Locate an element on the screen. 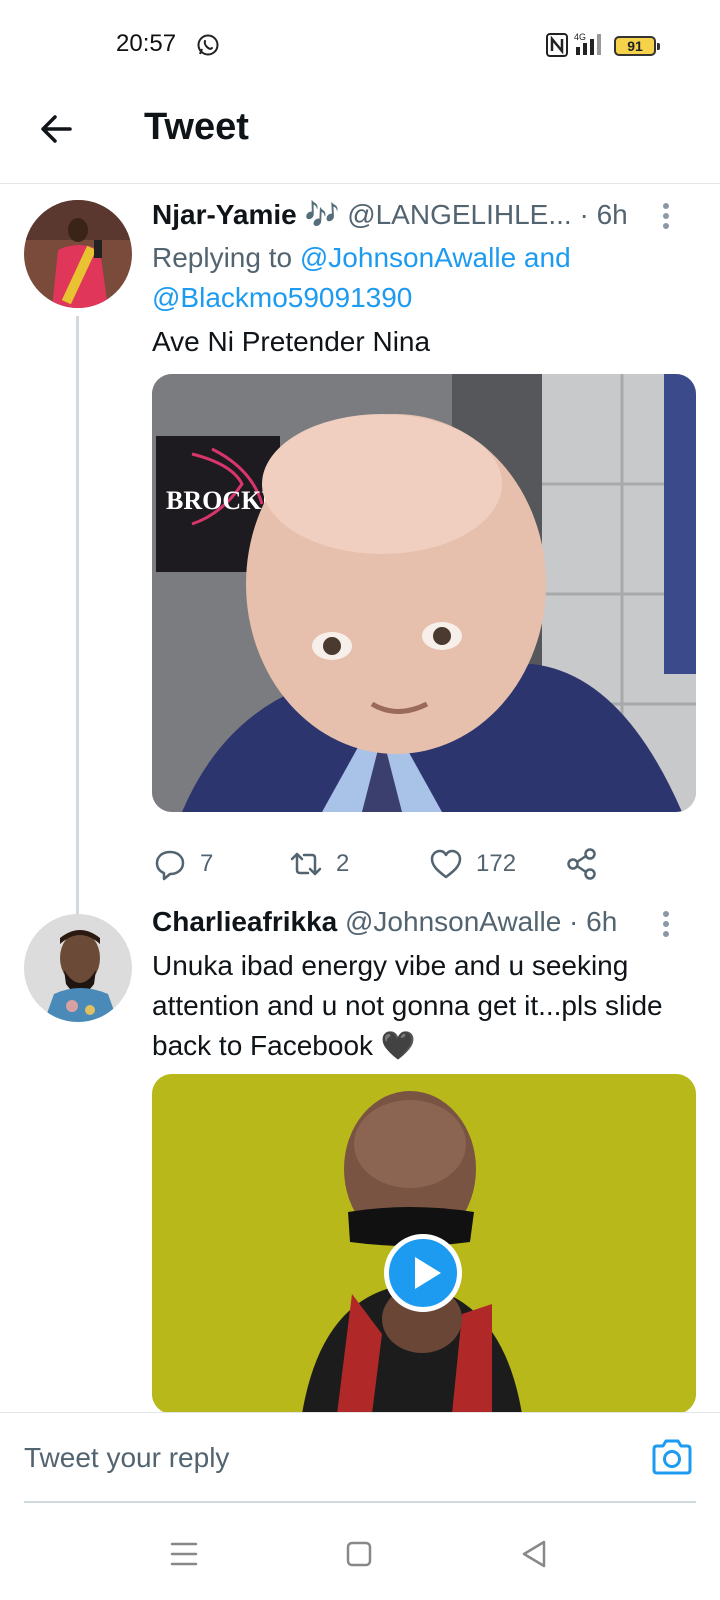  mention-link: @JohnsonAwalle is located at coordinates (408, 257).